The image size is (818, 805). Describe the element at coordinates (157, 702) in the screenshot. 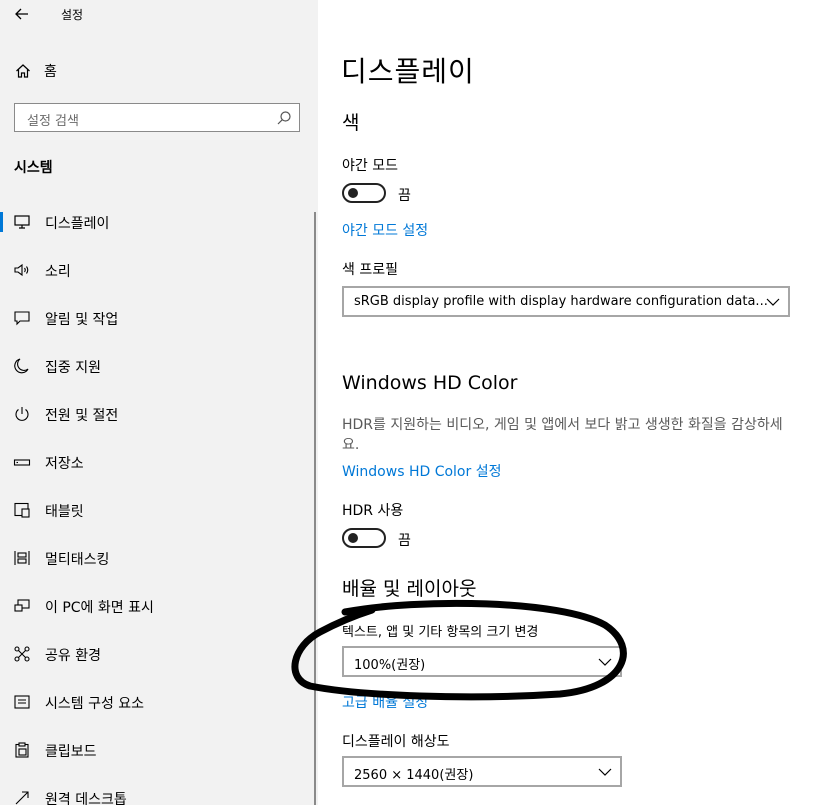

I see `sidebar-item-components: 시스템 구성 요소` at that location.